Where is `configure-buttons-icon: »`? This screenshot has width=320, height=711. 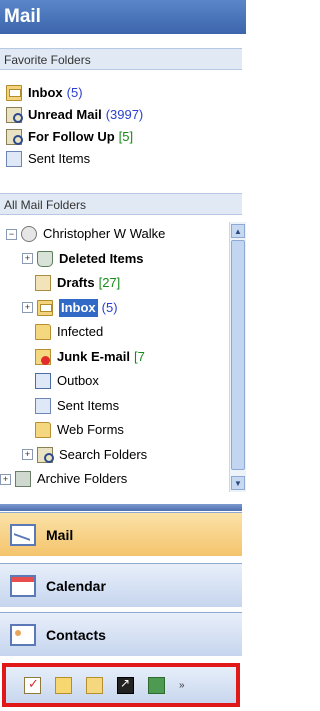
configure-buttons-icon: » is located at coordinates (182, 685).